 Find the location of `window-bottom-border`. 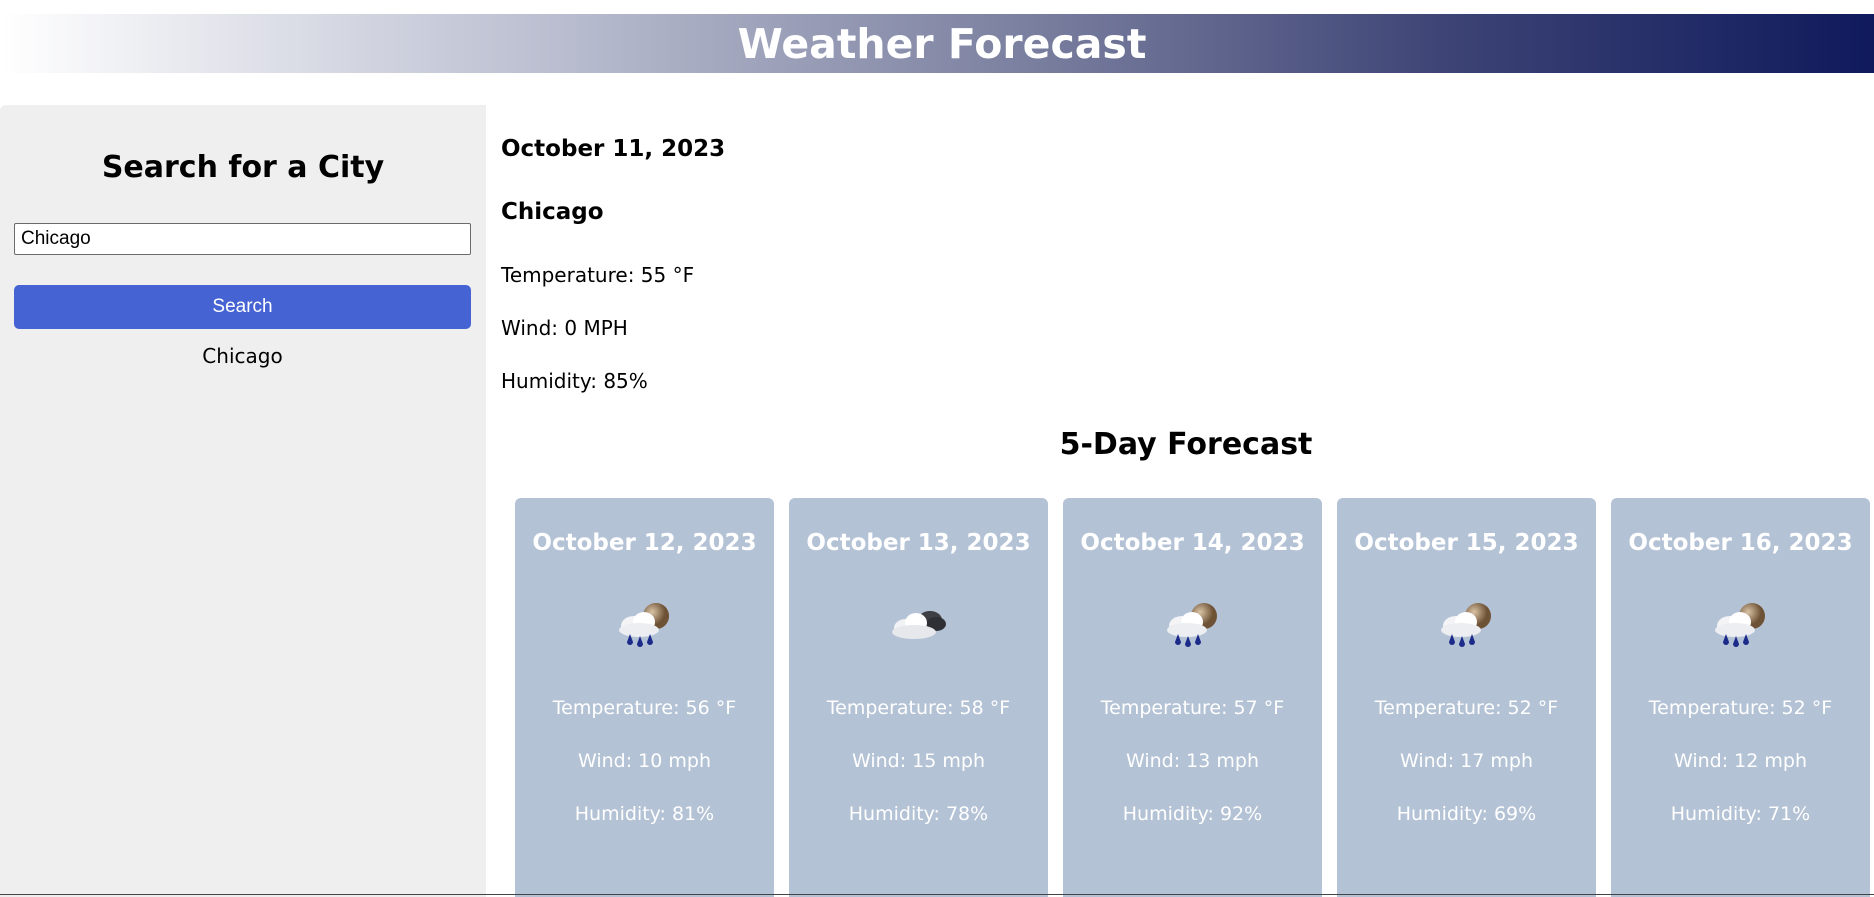

window-bottom-border is located at coordinates (937, 894).